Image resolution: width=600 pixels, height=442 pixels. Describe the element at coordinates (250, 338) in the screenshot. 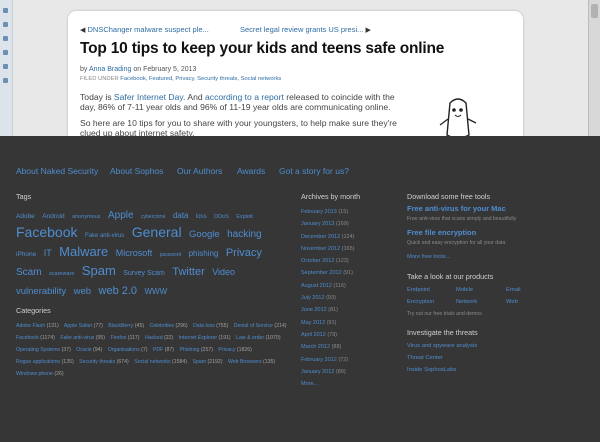

I see `category-name: Law & order` at that location.